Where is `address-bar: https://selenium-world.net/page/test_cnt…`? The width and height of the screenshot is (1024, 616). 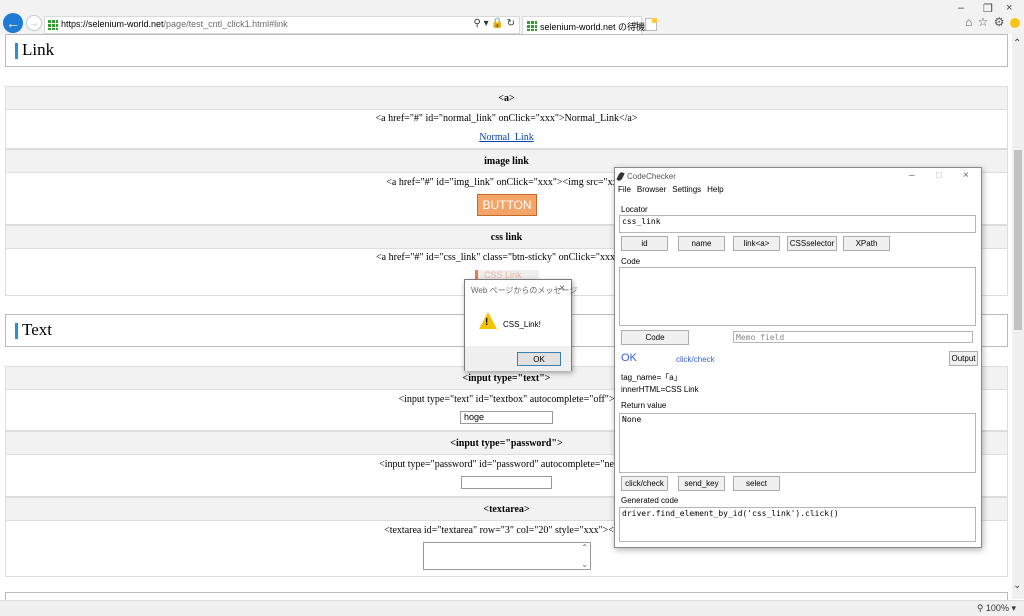 address-bar: https://selenium-world.net/page/test_cnt… is located at coordinates (282, 25).